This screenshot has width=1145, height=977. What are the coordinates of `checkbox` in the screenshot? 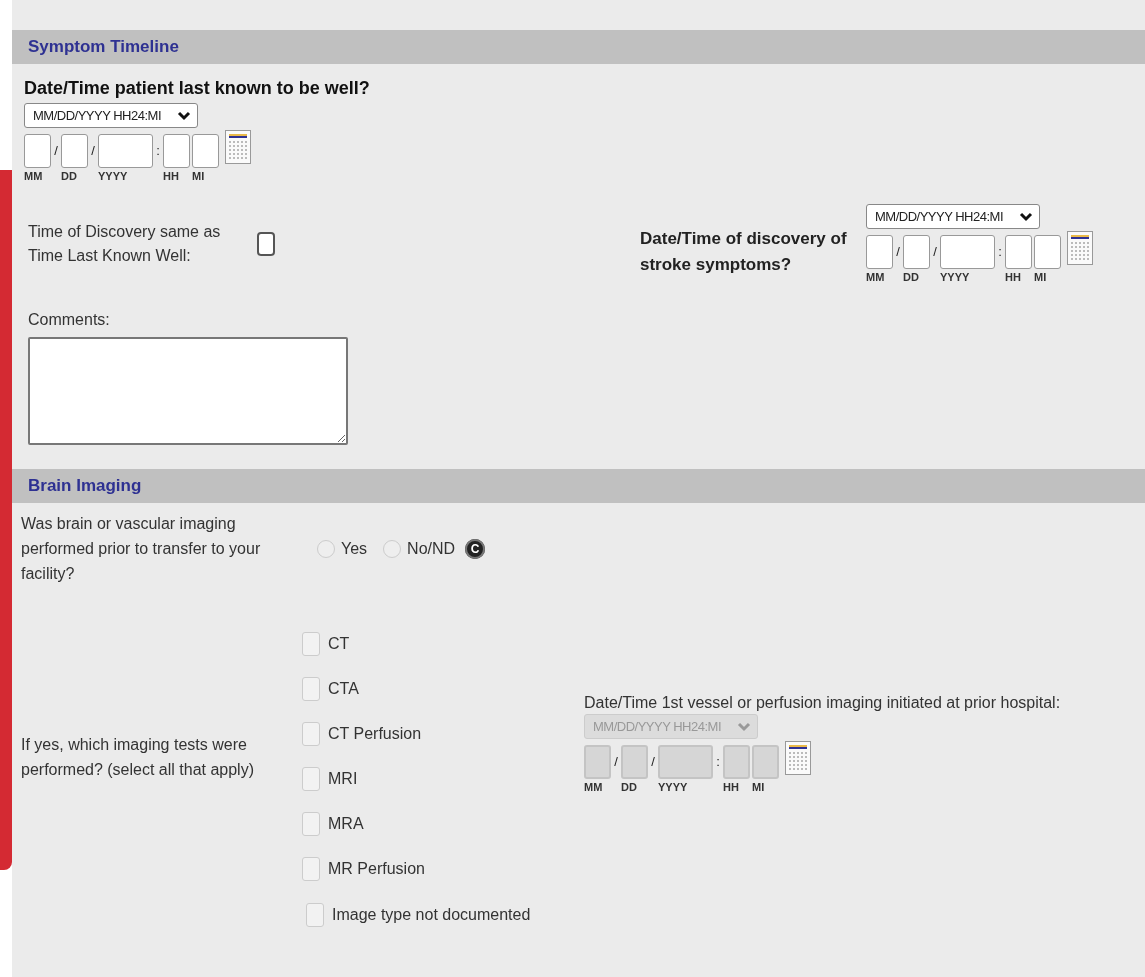 It's located at (266, 243).